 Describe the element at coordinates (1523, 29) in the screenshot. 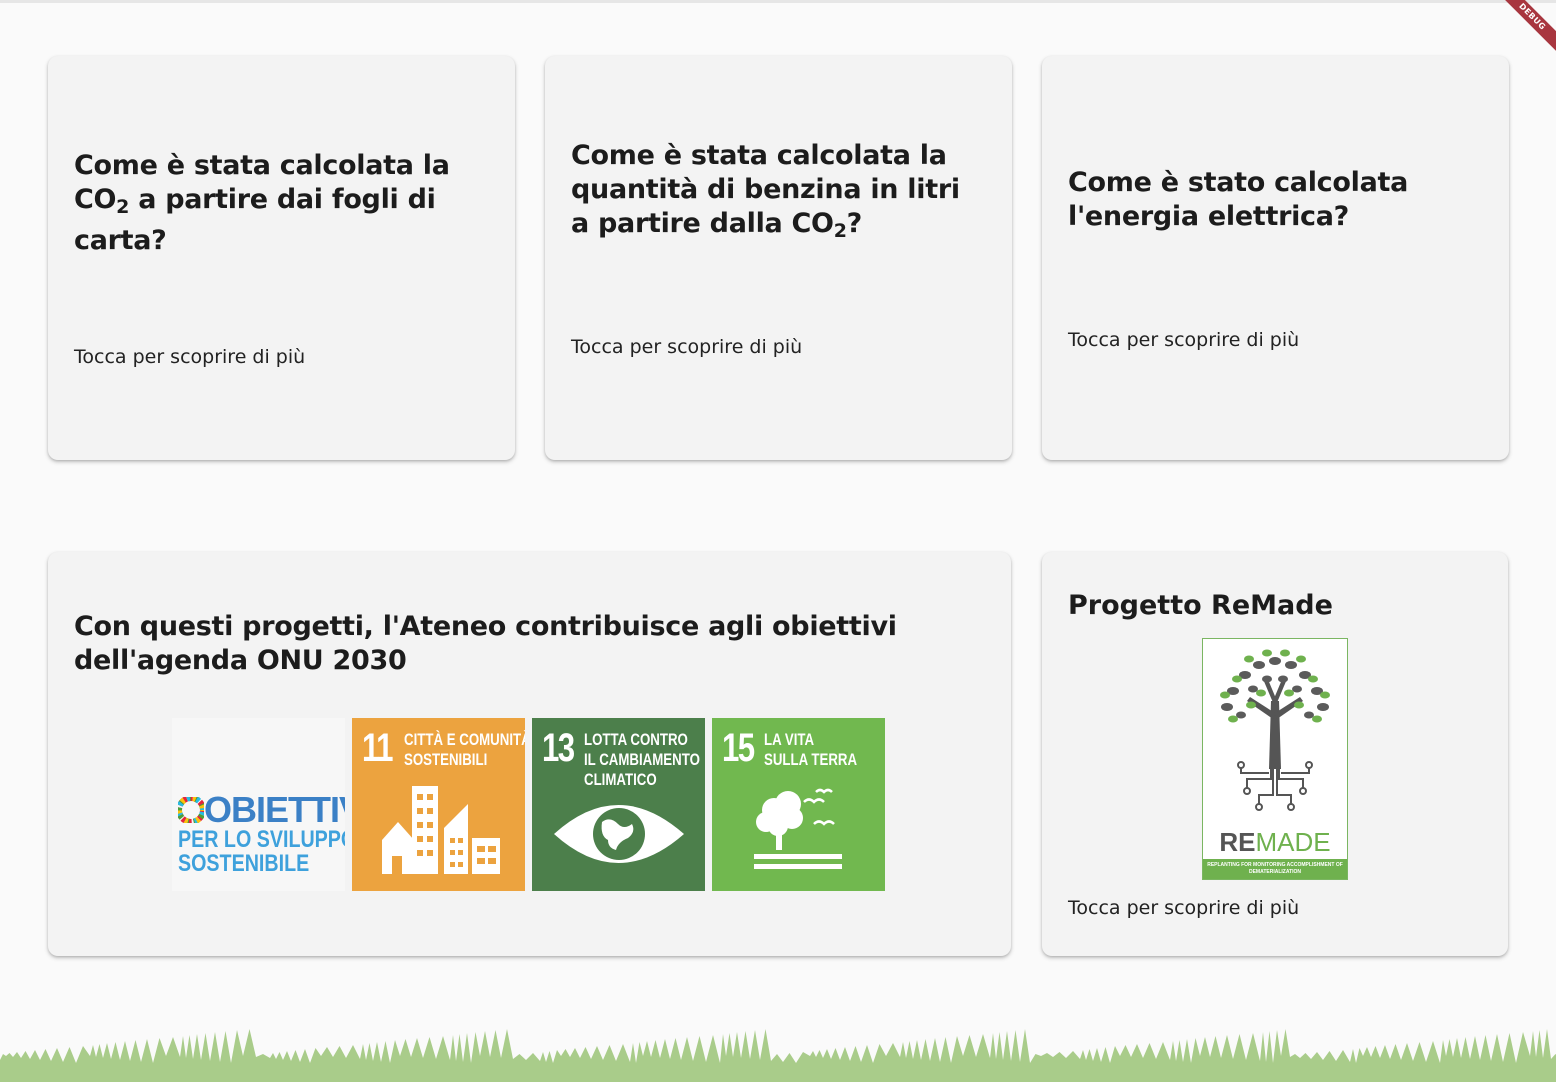

I see `debug-banner: DEBUG` at that location.